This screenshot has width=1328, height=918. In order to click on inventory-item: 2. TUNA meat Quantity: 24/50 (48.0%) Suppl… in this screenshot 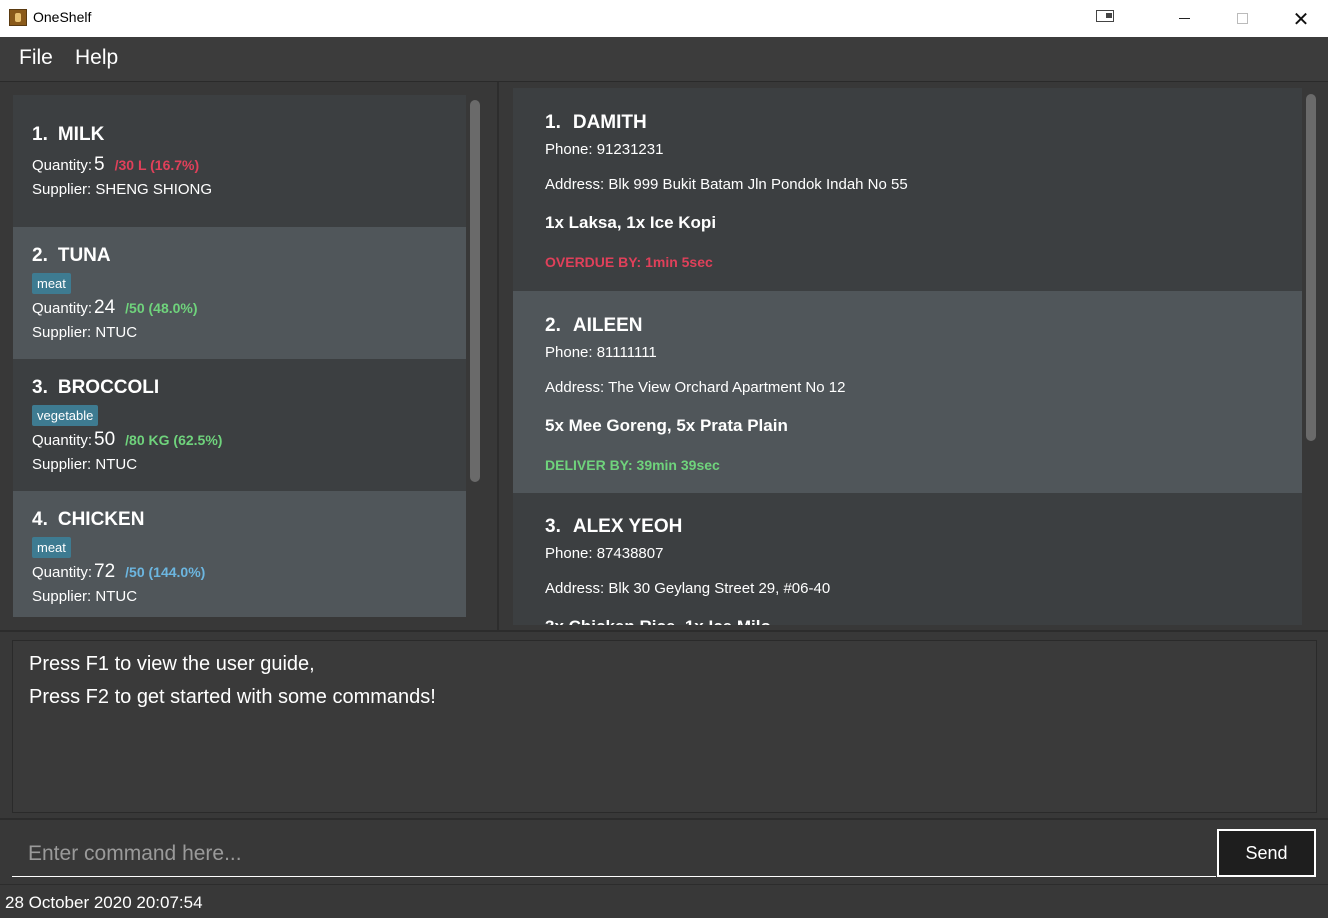, I will do `click(239, 293)`.